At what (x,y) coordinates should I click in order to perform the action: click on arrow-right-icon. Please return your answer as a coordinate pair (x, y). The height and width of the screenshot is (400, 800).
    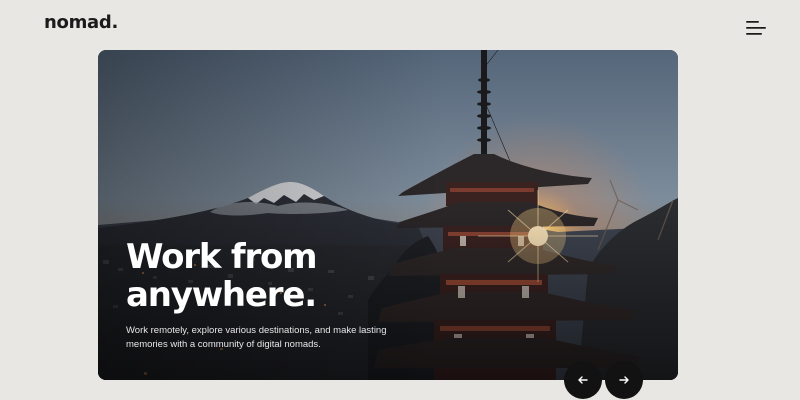
    Looking at the image, I should click on (624, 380).